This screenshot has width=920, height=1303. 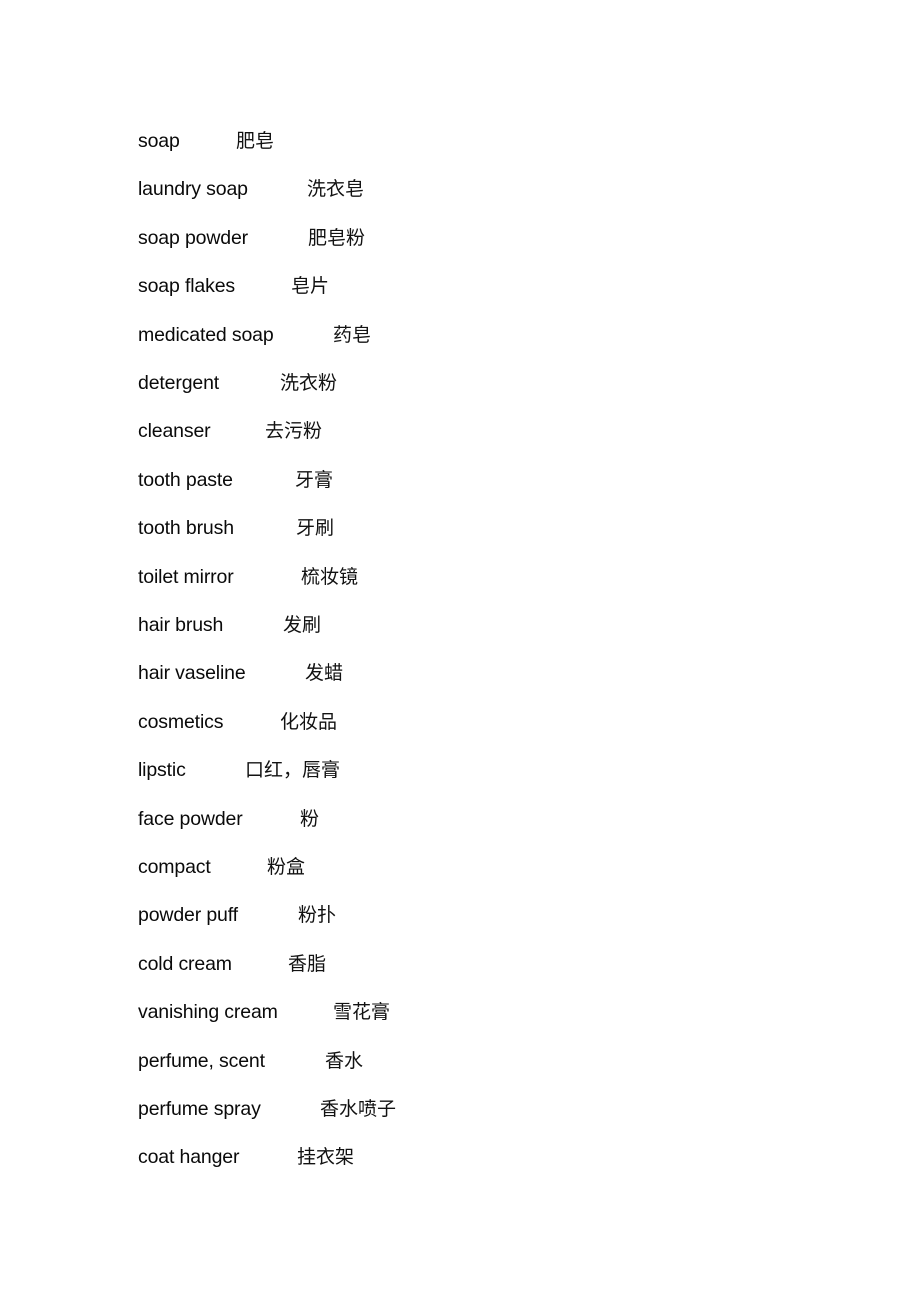 I want to click on glossary-entry: hair vaseline 发蜡, so click(x=460, y=684).